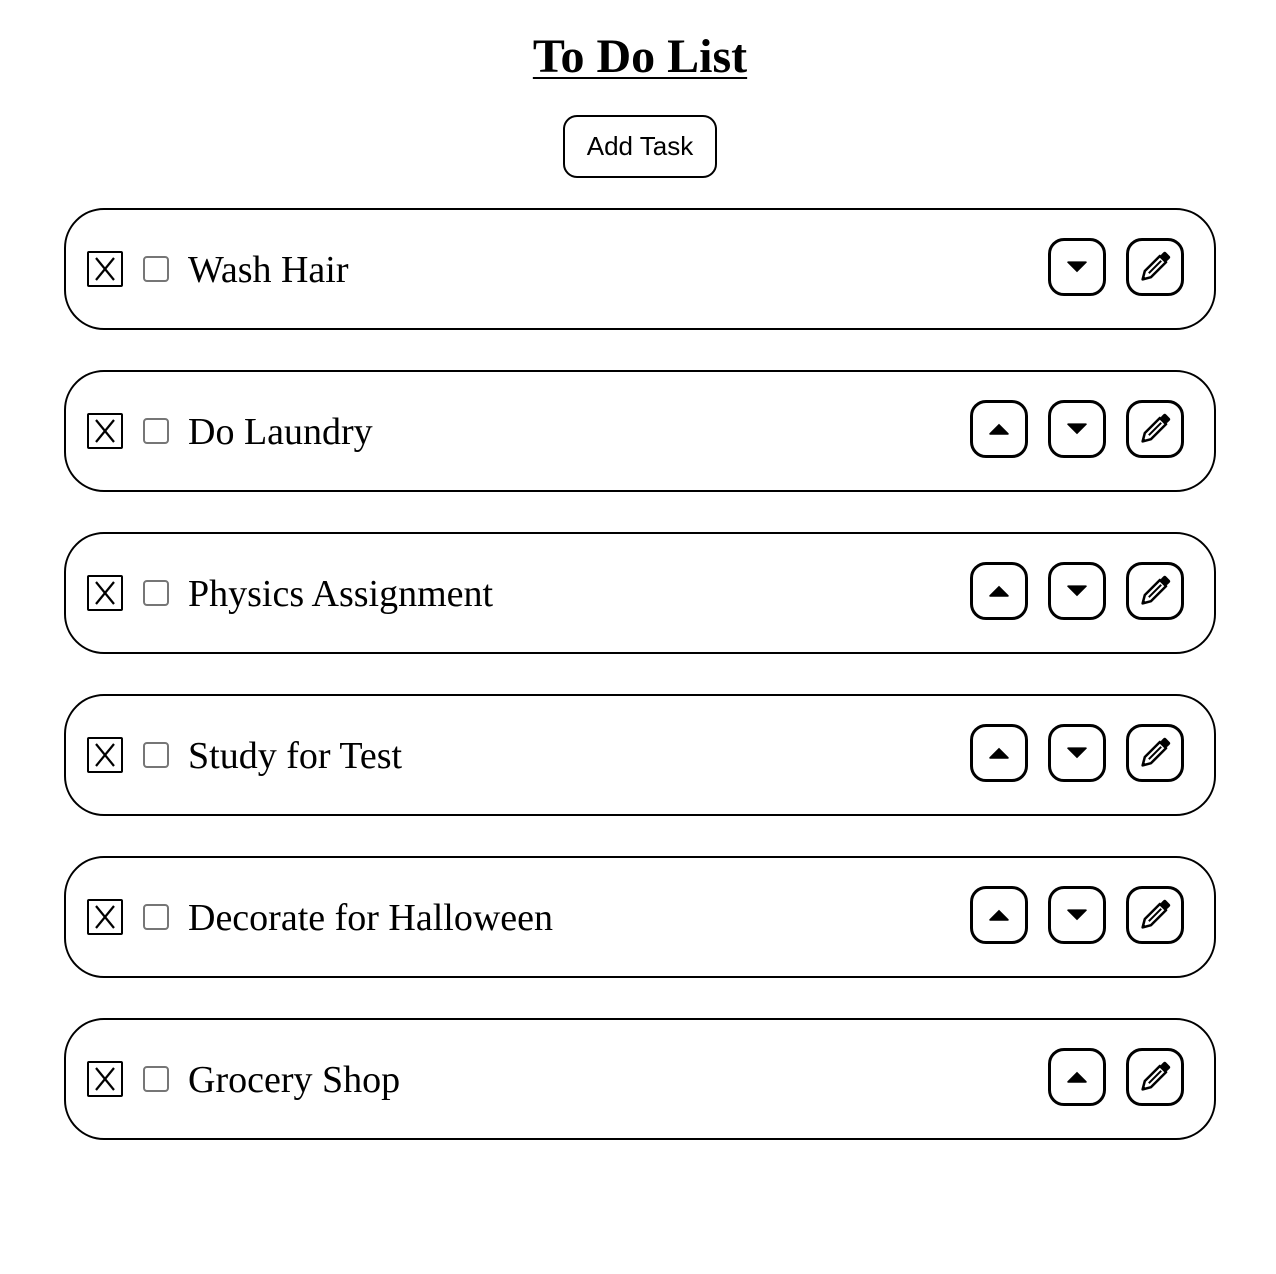 The image size is (1276, 1274). Describe the element at coordinates (294, 1080) in the screenshot. I see `task-label: Grocery Shop` at that location.